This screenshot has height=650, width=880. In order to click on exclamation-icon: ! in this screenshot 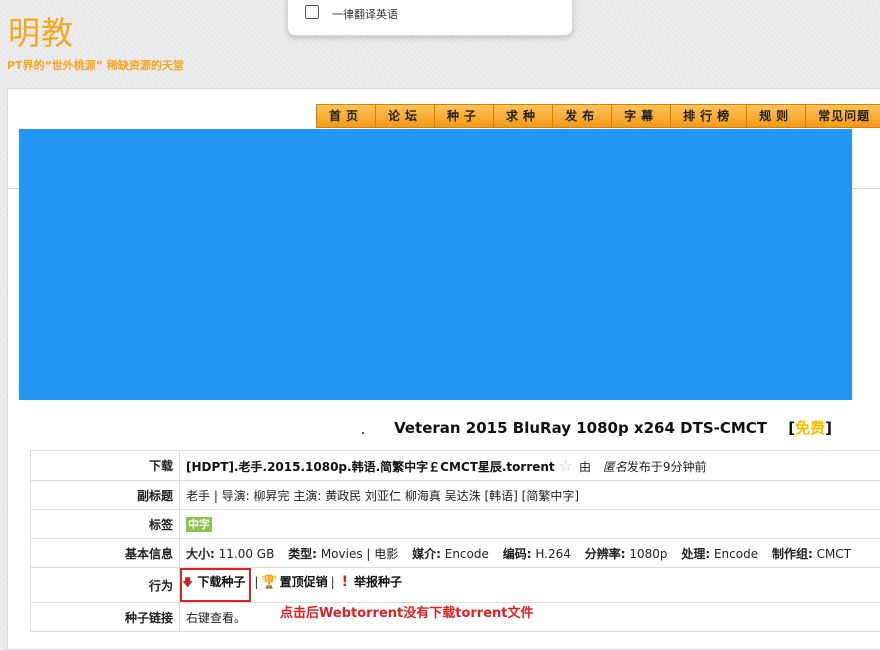, I will do `click(345, 582)`.